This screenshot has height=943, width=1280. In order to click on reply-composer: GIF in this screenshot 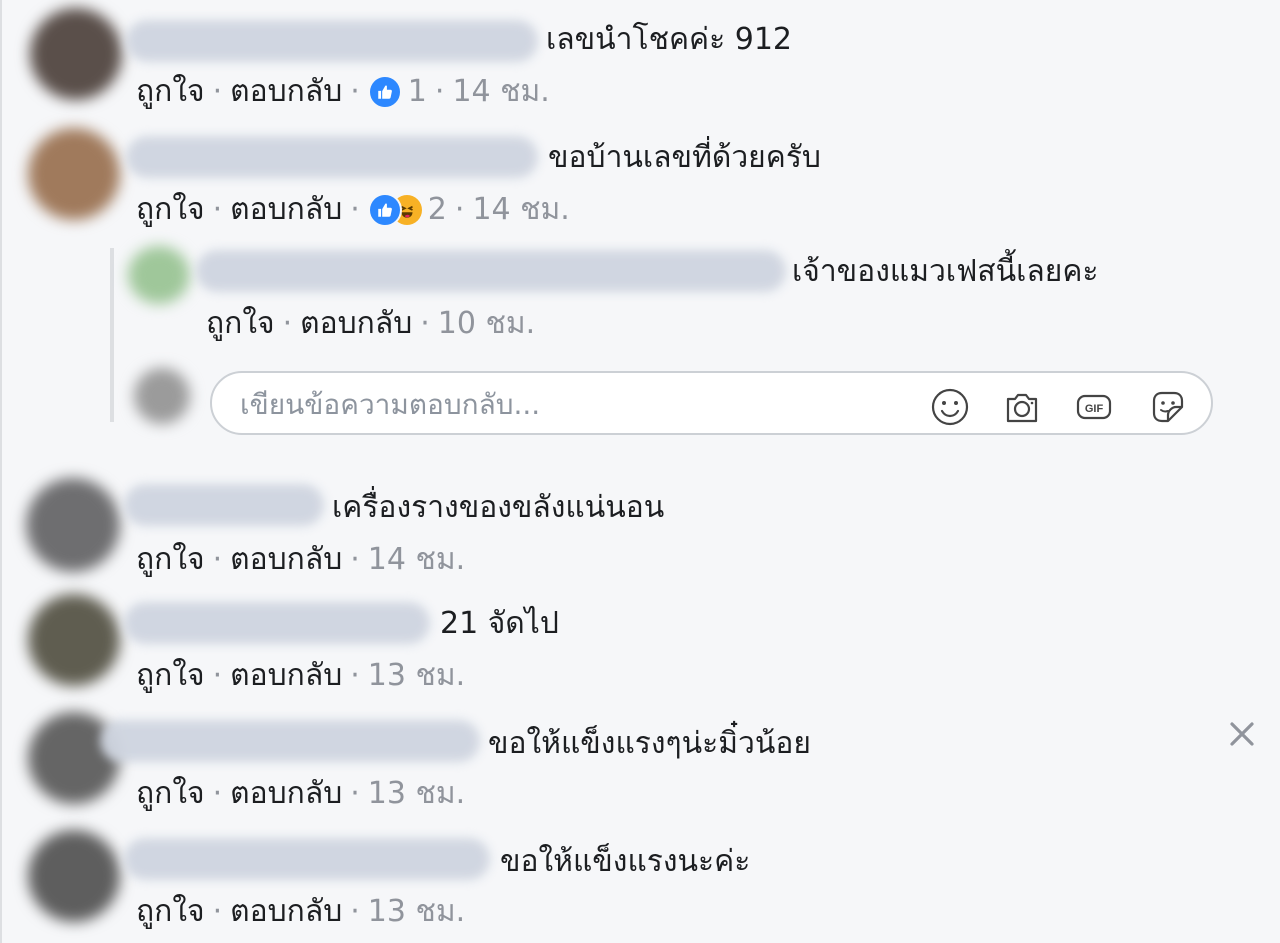, I will do `click(711, 403)`.